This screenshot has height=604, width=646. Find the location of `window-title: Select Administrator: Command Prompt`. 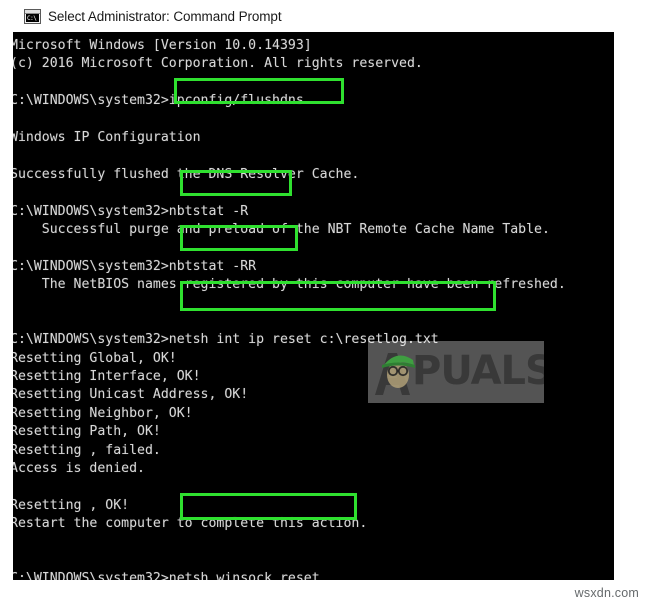

window-title: Select Administrator: Command Prompt is located at coordinates (165, 16).